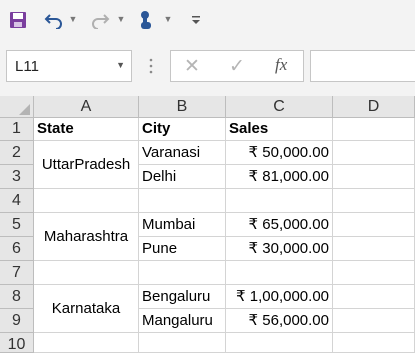 The width and height of the screenshot is (415, 353). What do you see at coordinates (374, 343) in the screenshot?
I see `cell-d10` at bounding box center [374, 343].